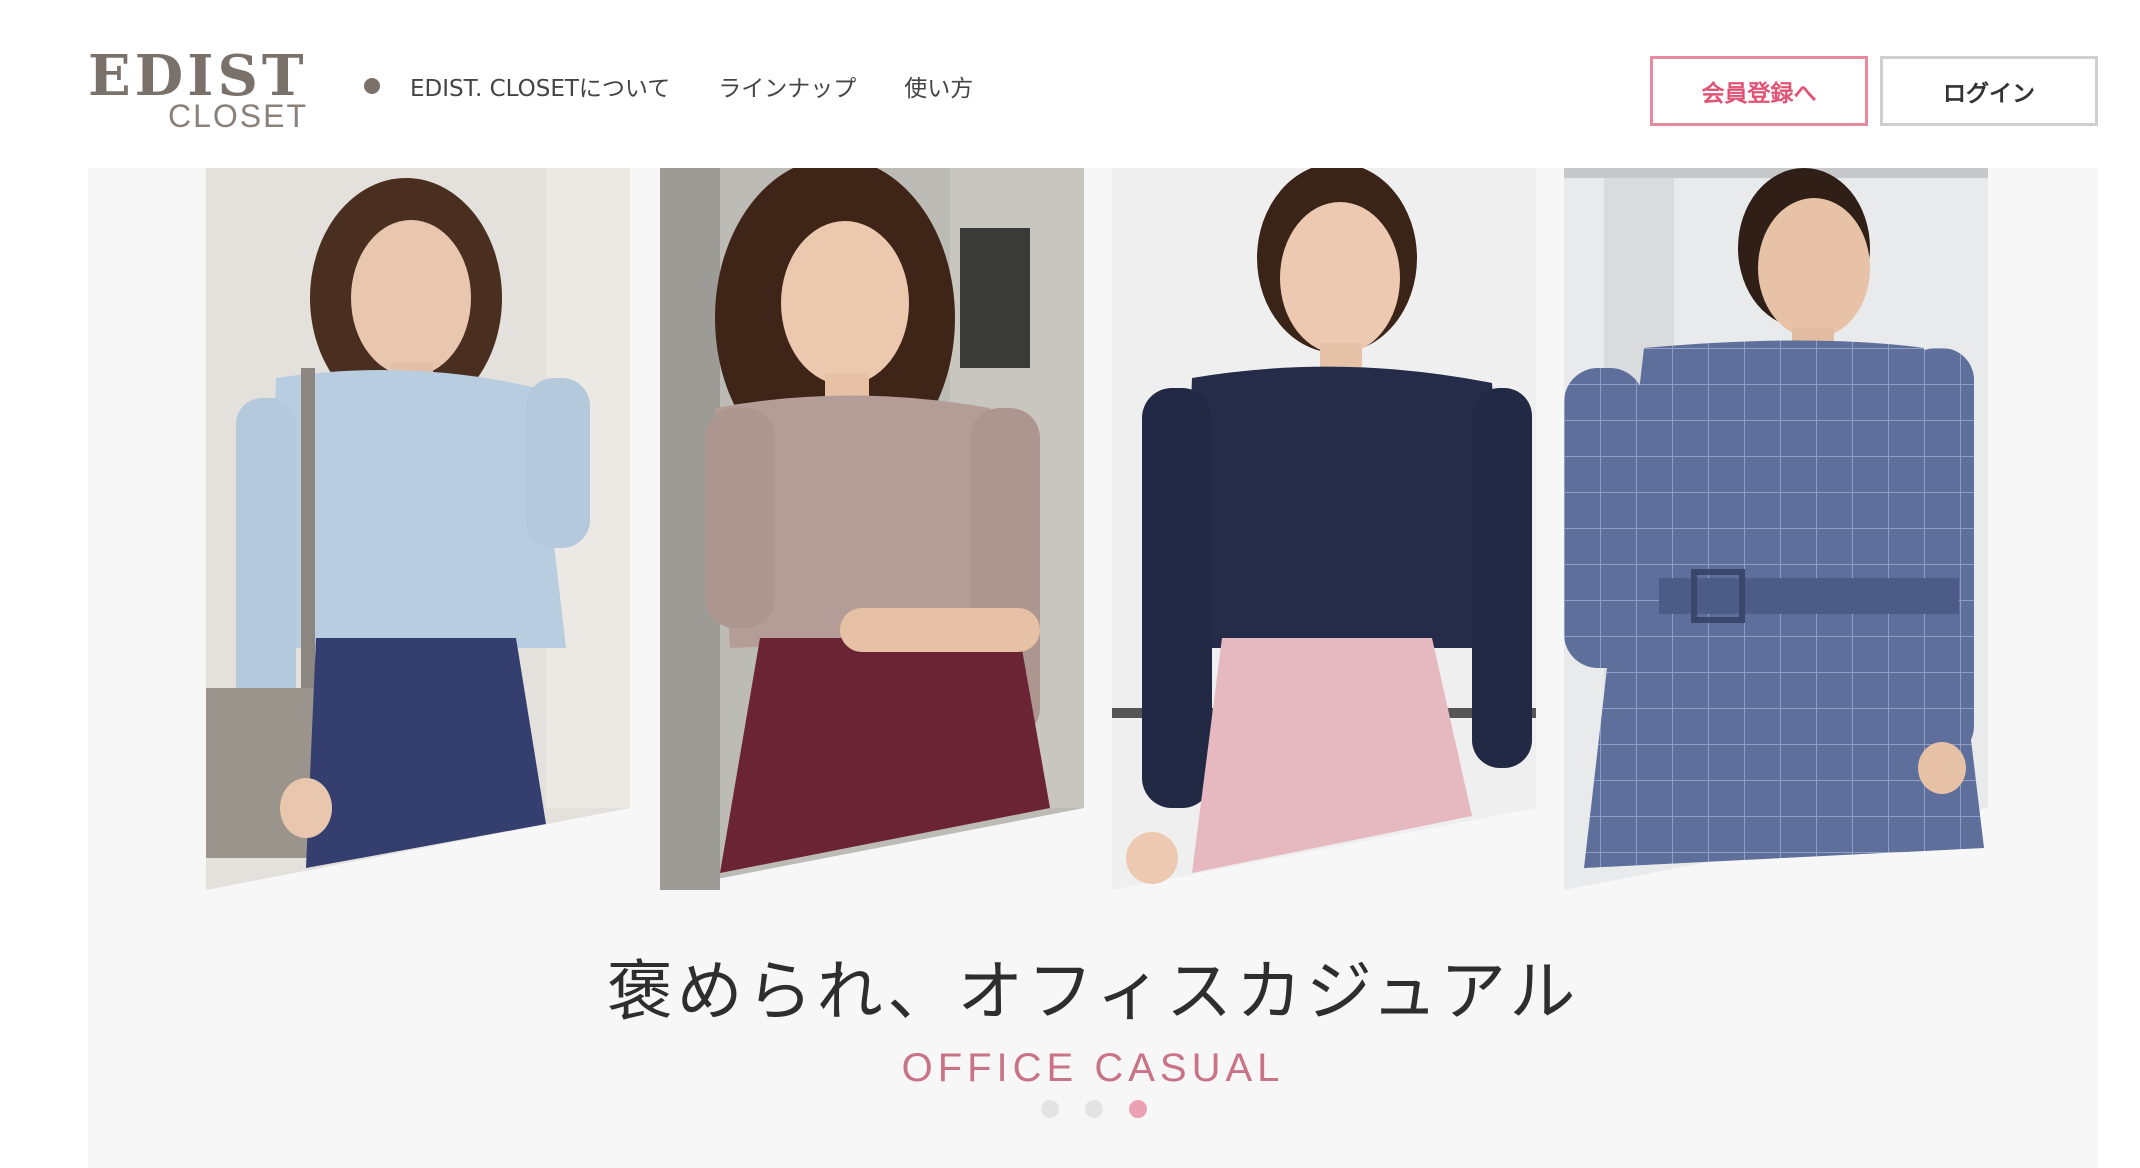 The width and height of the screenshot is (2140, 1168). I want to click on nav-item-lineup: ラインナップ, so click(787, 86).